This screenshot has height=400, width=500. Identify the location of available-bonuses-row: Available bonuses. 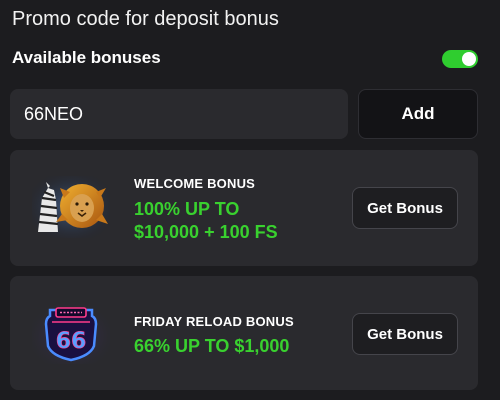
(245, 59).